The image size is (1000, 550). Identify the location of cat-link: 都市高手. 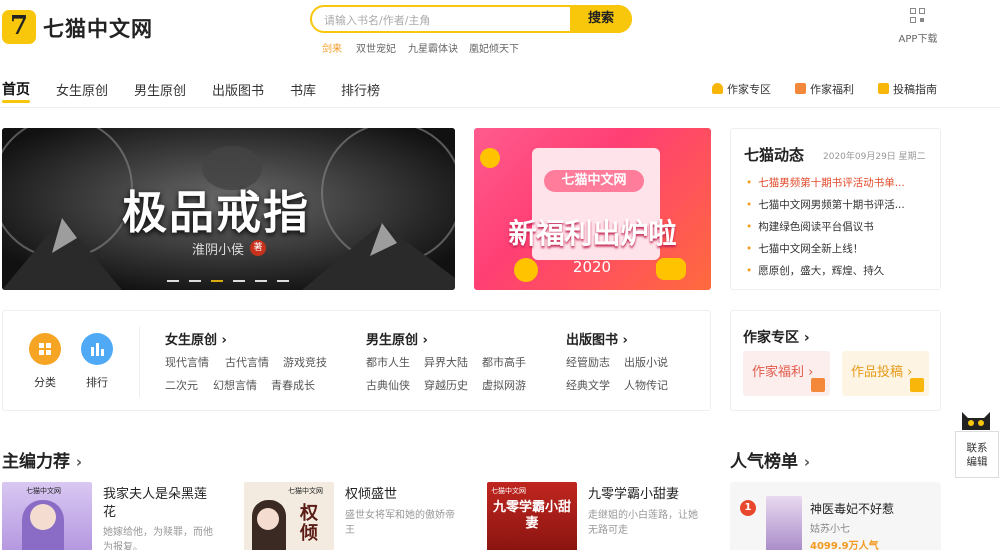
(504, 362).